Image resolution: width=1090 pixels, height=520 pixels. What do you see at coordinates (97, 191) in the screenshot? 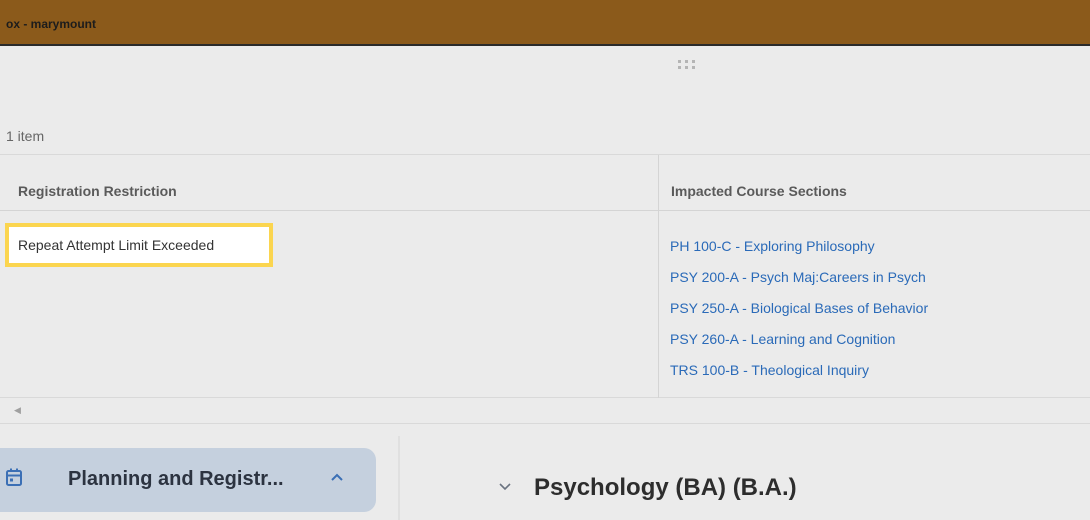
I see `header-registration-restriction: Registration Restriction` at bounding box center [97, 191].